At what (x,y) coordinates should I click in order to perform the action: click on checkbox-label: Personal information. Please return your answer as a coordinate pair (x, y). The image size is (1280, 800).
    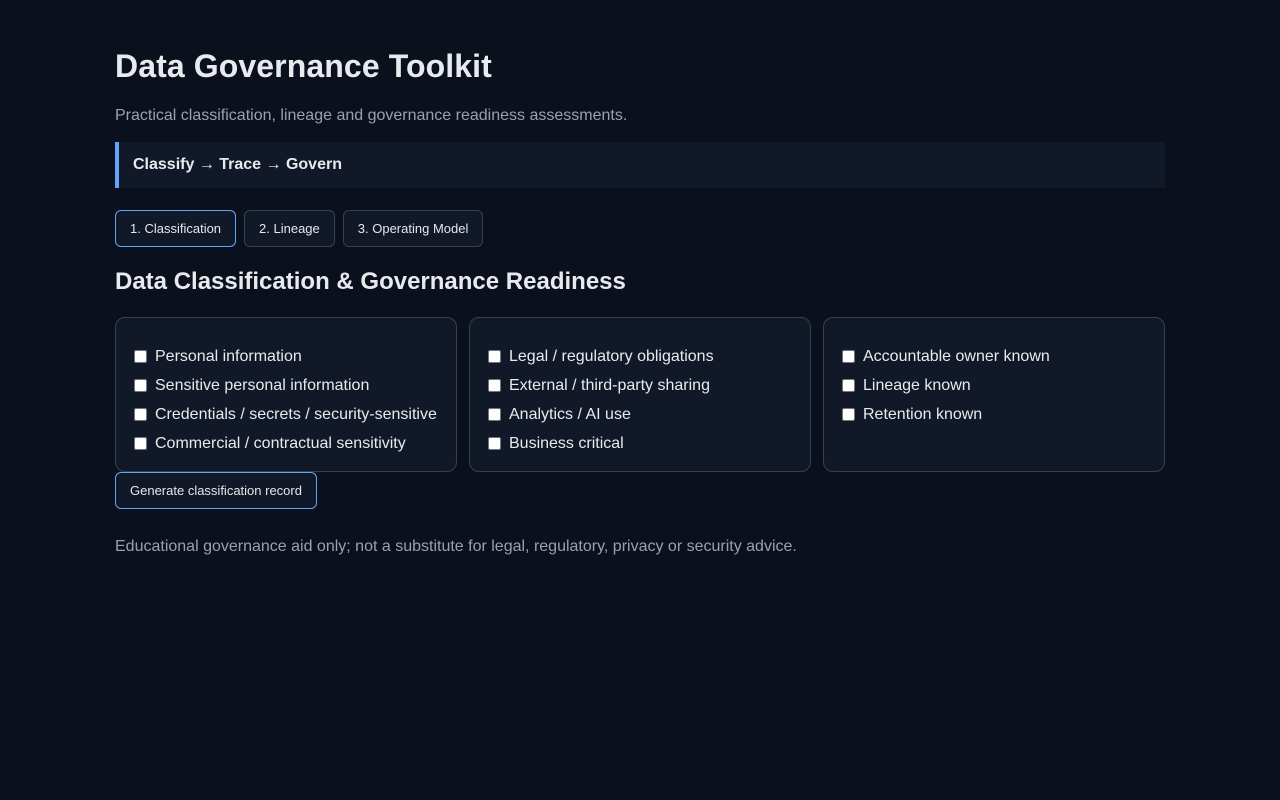
    Looking at the image, I should click on (228, 356).